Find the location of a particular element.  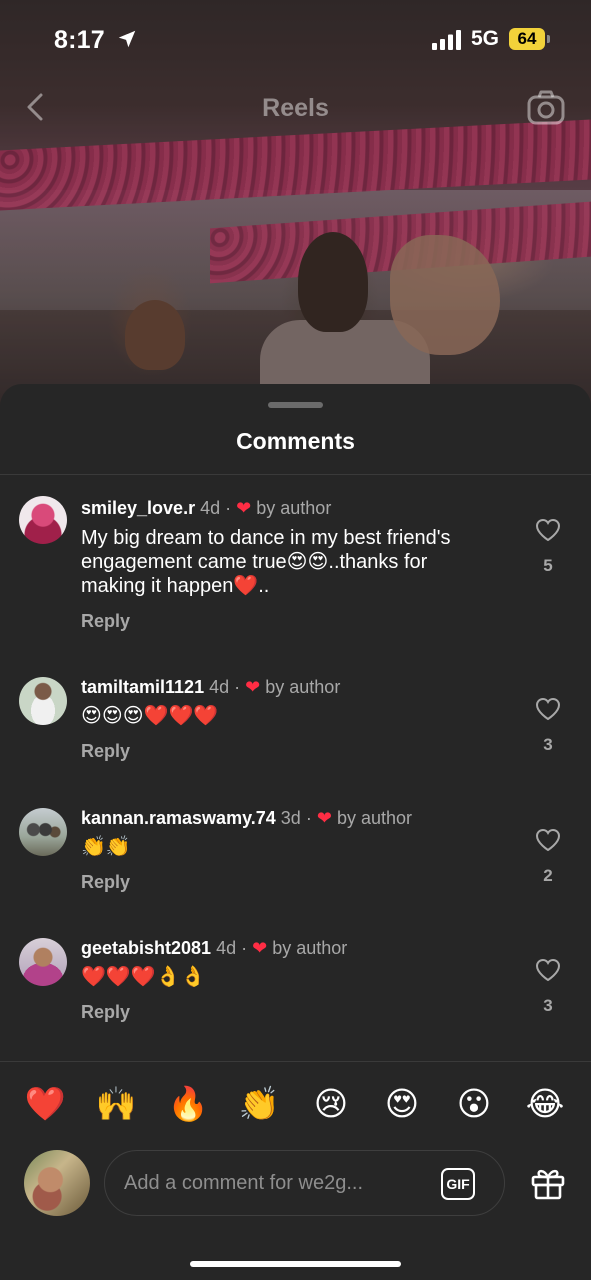

reels-title: Reels is located at coordinates (295, 108).